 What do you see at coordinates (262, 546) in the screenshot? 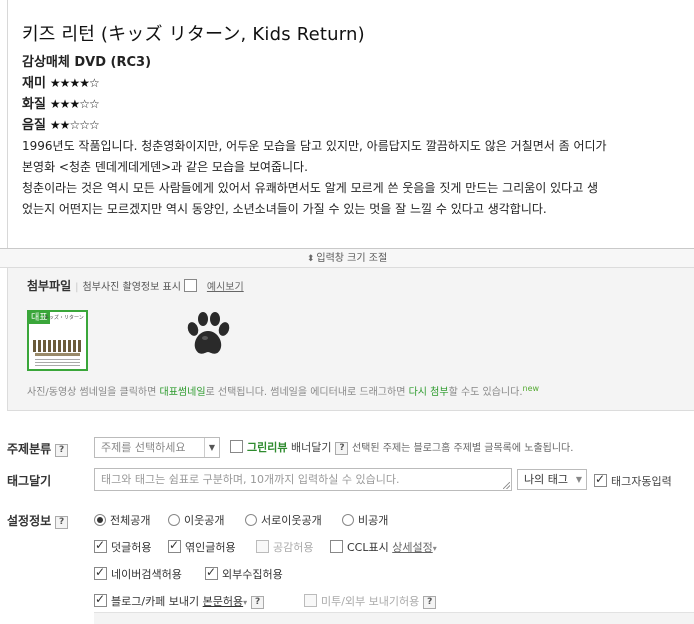
I see `allow-sympathy-checkbox` at bounding box center [262, 546].